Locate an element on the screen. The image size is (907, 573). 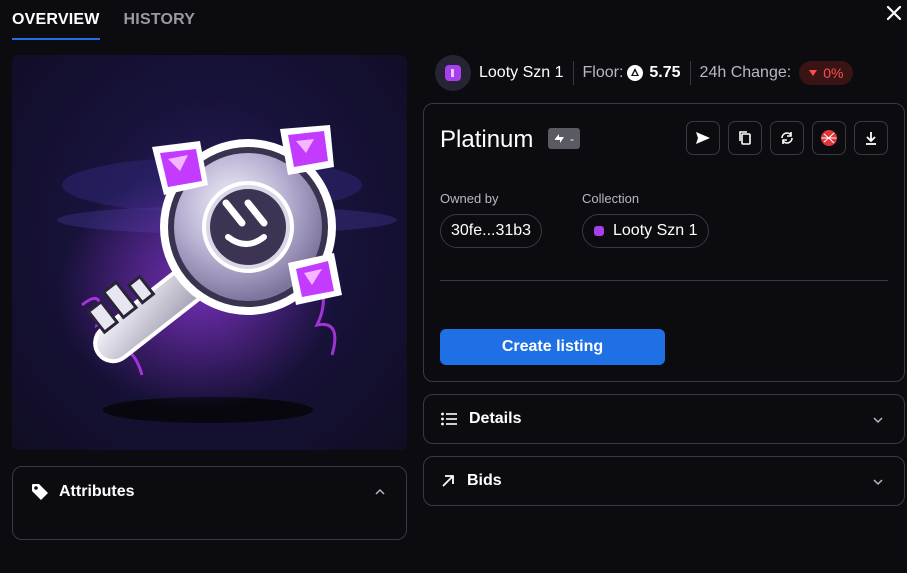
tab-history: HISTORY is located at coordinates (160, 20).